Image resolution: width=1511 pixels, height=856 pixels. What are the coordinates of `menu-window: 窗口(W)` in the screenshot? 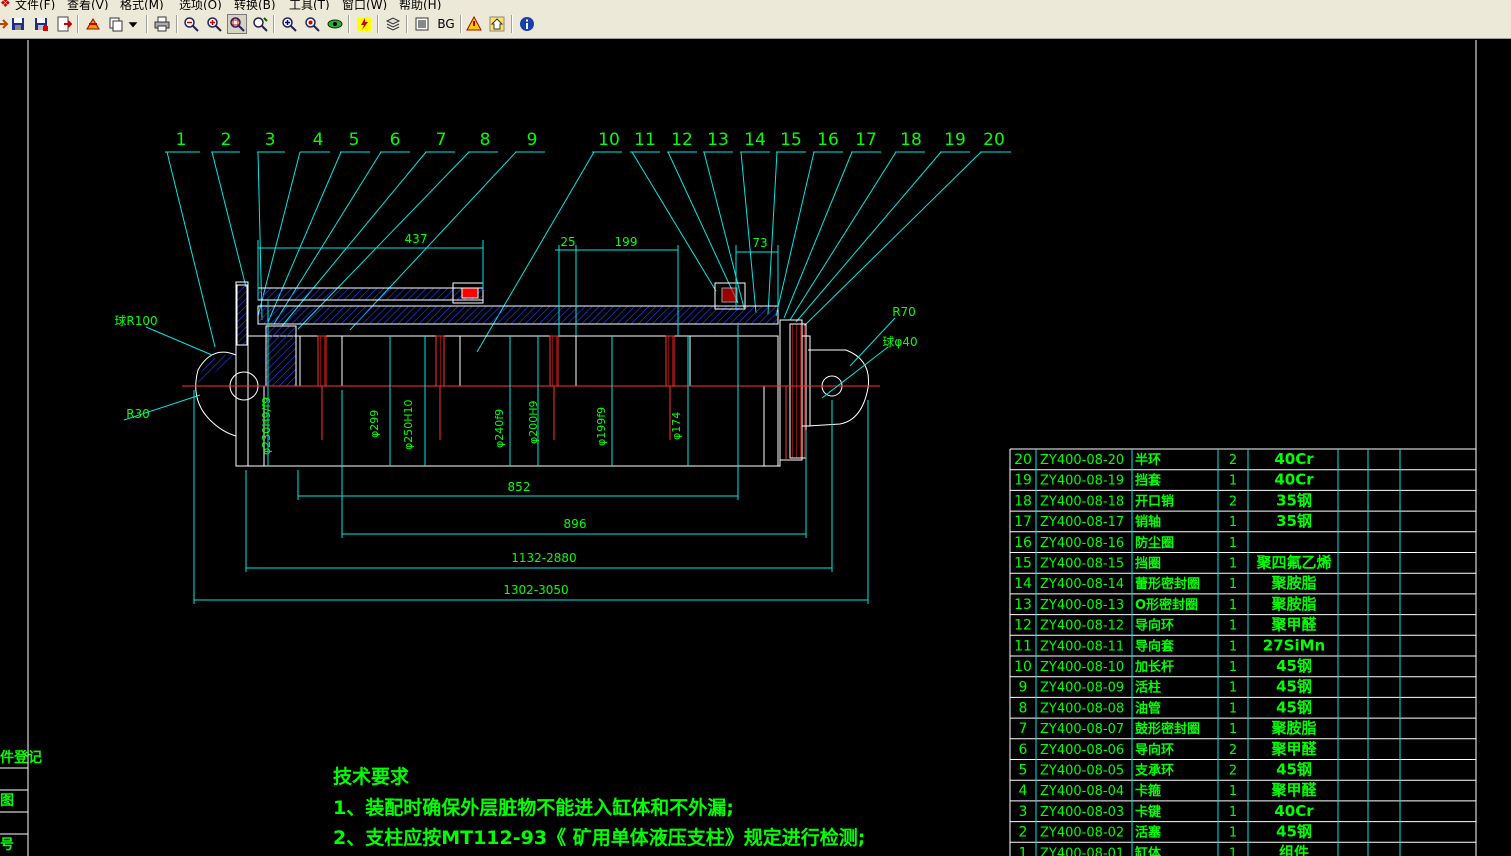 It's located at (364, 5).